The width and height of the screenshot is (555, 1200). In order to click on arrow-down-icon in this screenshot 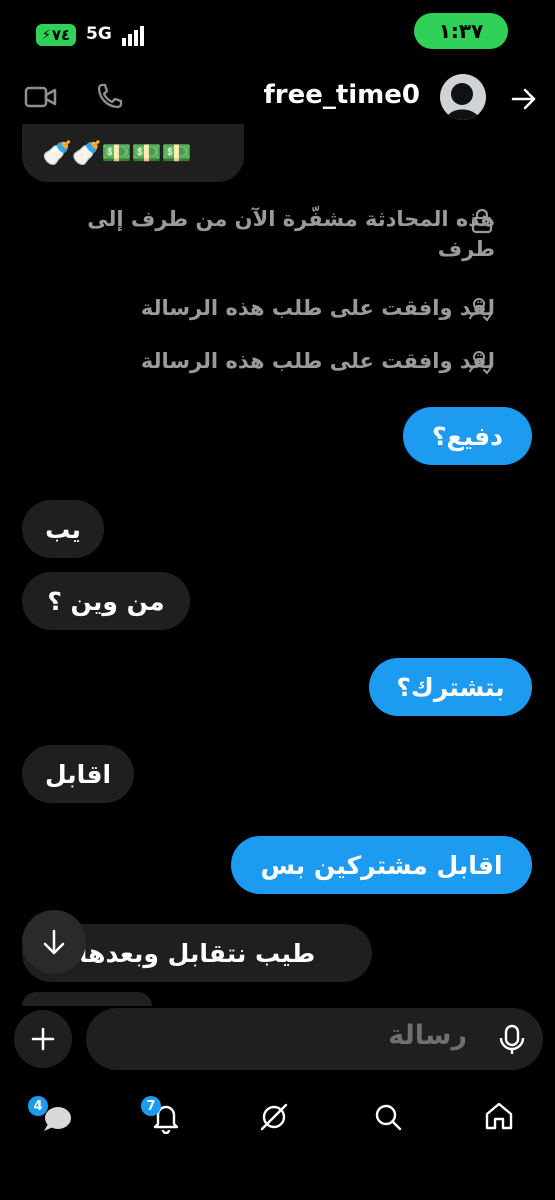, I will do `click(54, 942)`.